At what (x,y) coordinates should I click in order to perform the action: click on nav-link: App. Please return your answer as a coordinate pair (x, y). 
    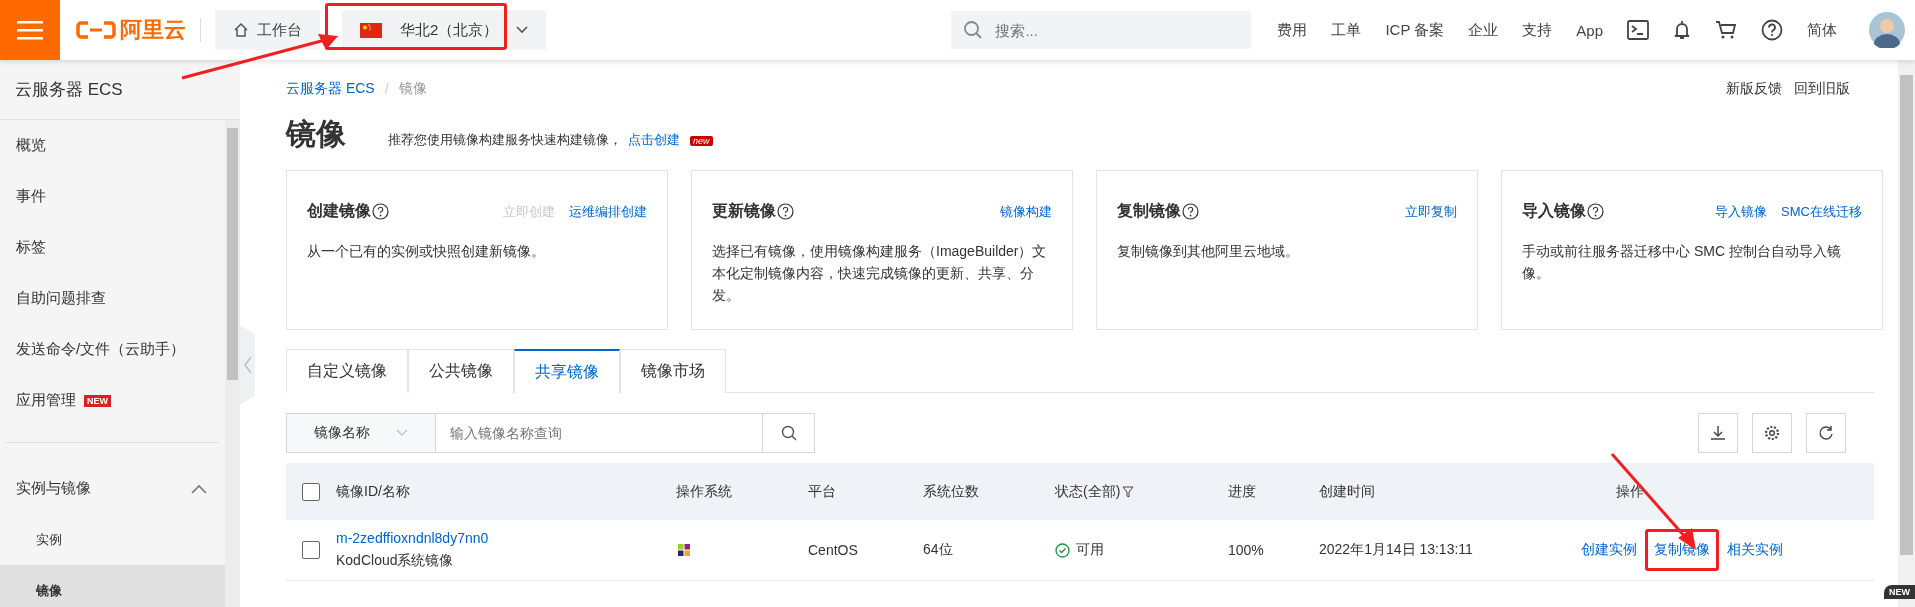
    Looking at the image, I should click on (1589, 30).